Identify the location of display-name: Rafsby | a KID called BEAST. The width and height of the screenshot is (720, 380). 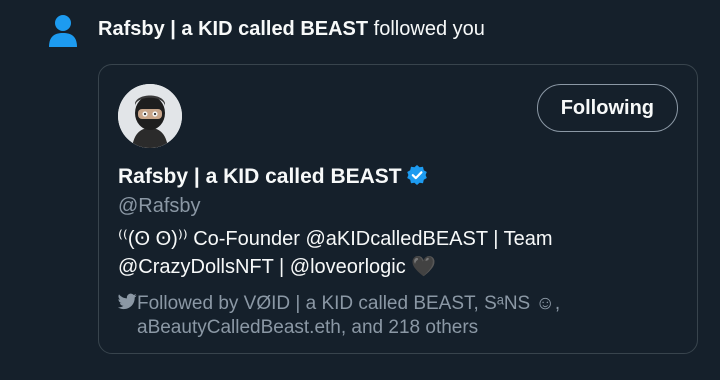
(273, 177).